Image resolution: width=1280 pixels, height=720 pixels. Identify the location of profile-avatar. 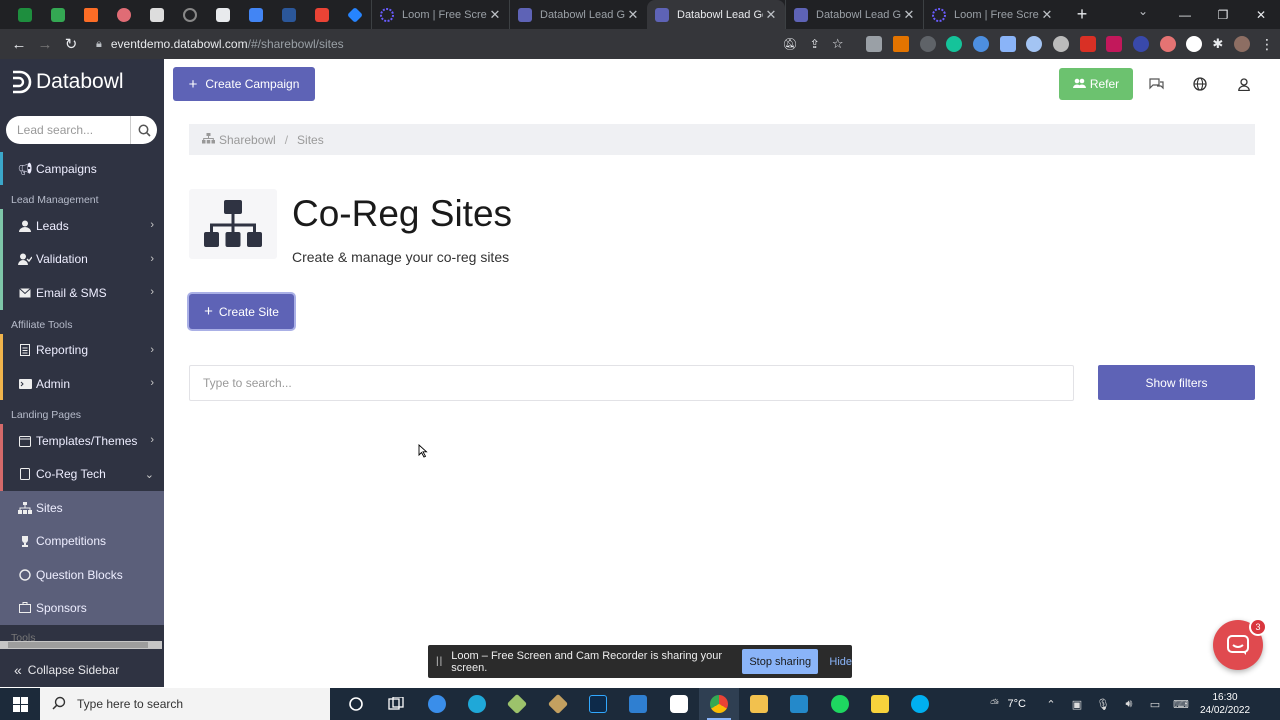
(1242, 44).